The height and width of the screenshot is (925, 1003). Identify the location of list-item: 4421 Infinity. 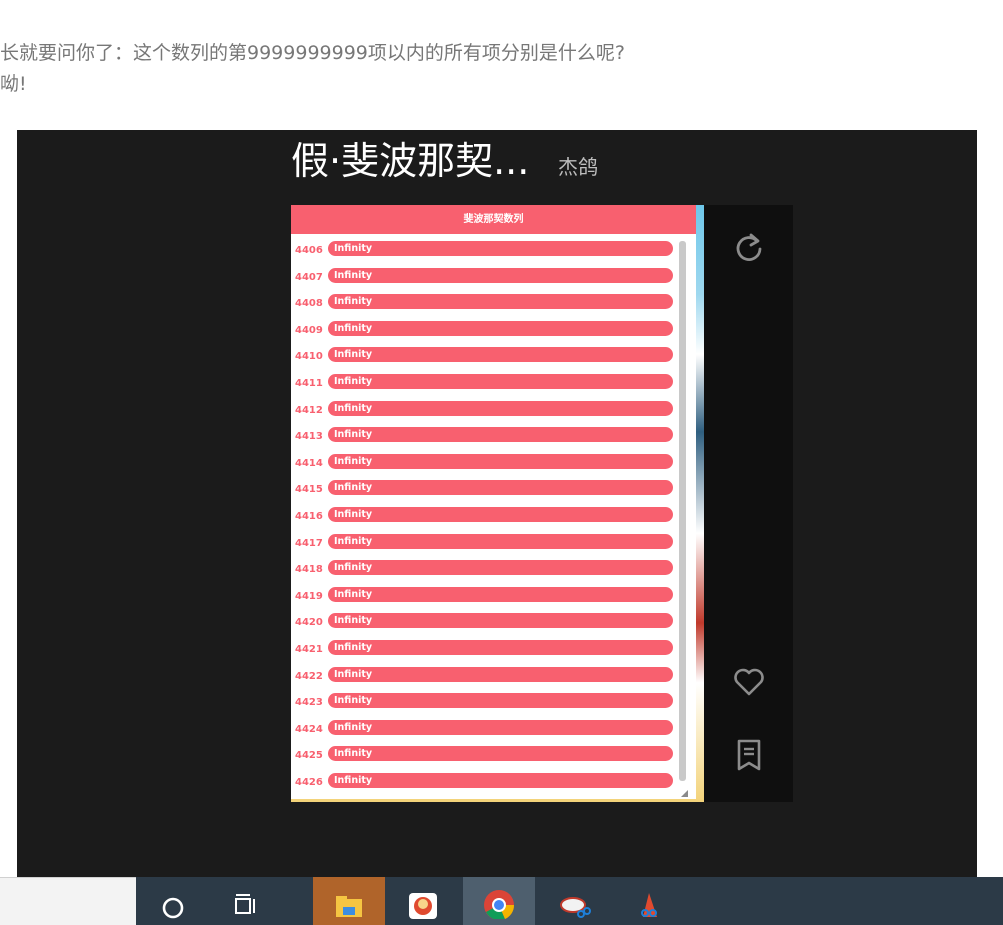
(485, 651).